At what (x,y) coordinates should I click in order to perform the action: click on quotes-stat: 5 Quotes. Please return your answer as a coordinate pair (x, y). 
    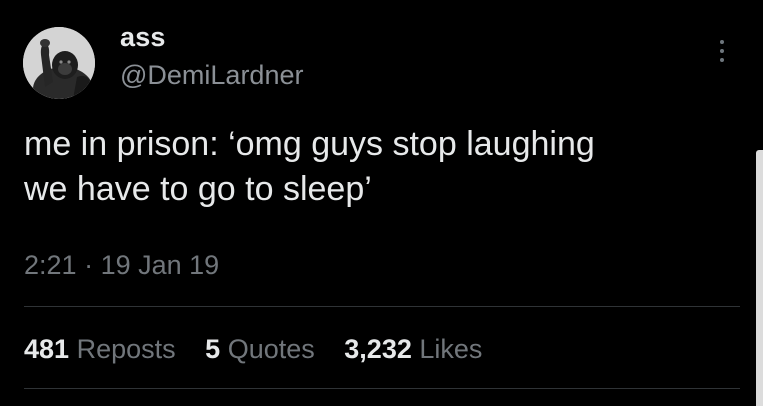
    Looking at the image, I should click on (260, 349).